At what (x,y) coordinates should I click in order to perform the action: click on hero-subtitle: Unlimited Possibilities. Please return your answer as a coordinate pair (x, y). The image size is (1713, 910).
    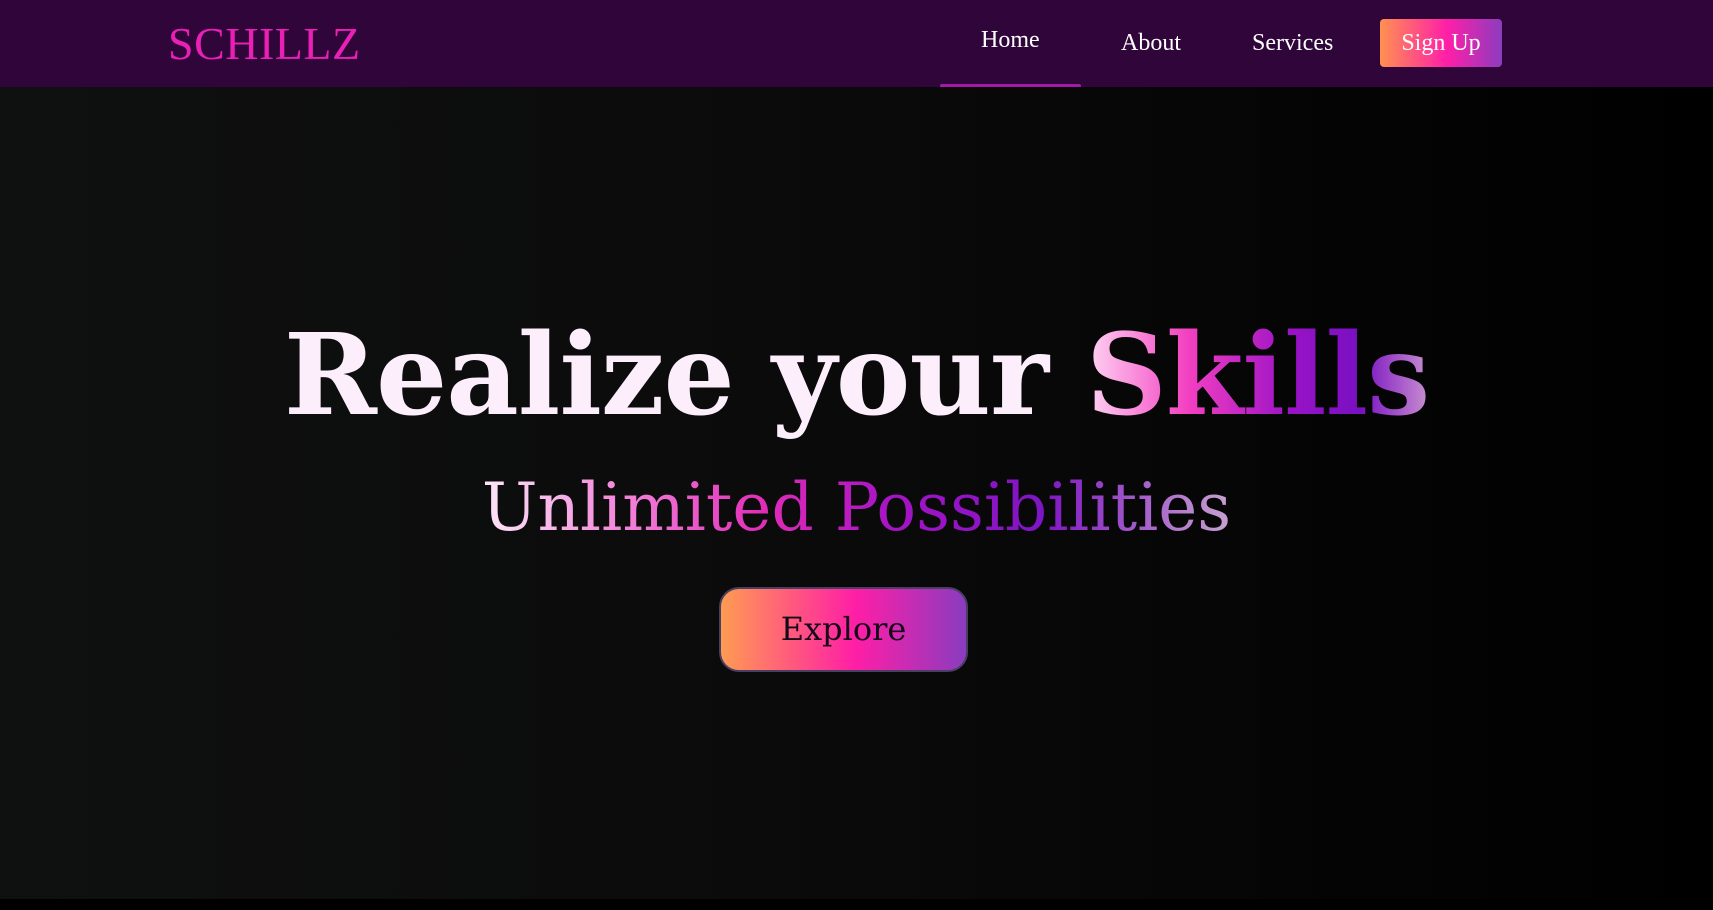
    Looking at the image, I should click on (856, 508).